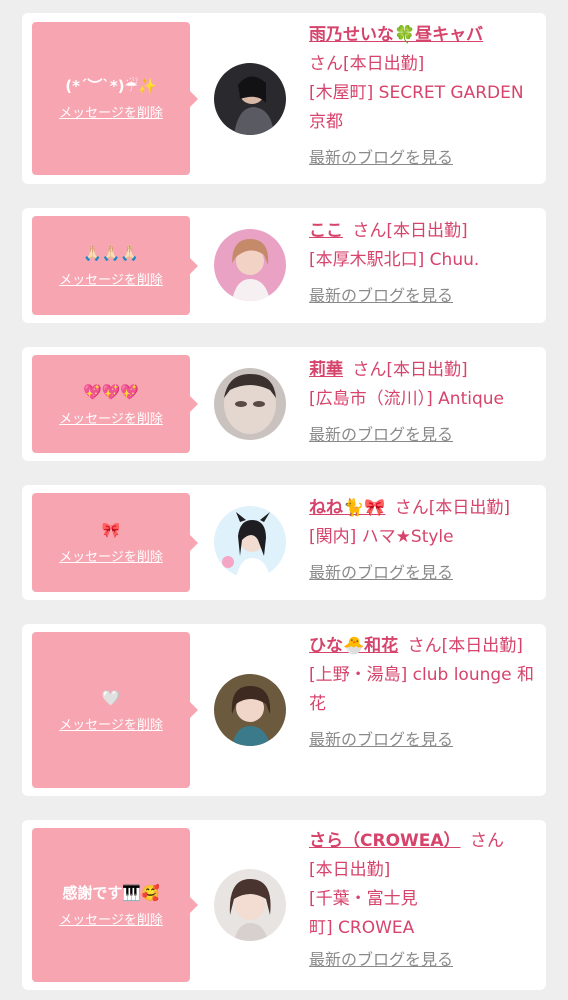 This screenshot has width=568, height=1000. I want to click on shop-name: [木屋町] SECRET GARDEN 京都, so click(416, 107).